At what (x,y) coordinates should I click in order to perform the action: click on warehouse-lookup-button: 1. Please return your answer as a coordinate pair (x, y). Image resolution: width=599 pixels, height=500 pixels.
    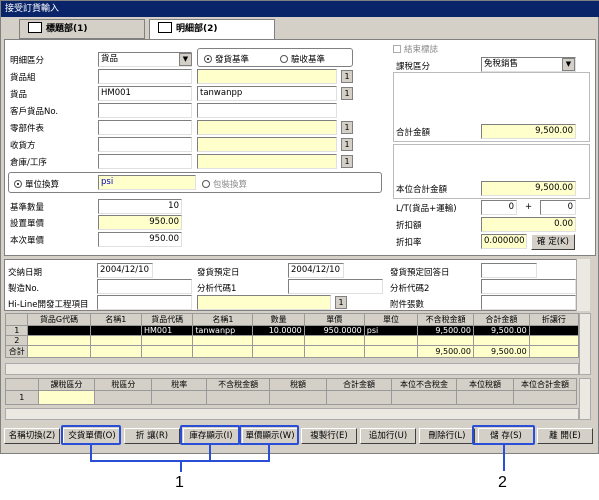
    Looking at the image, I should click on (347, 161).